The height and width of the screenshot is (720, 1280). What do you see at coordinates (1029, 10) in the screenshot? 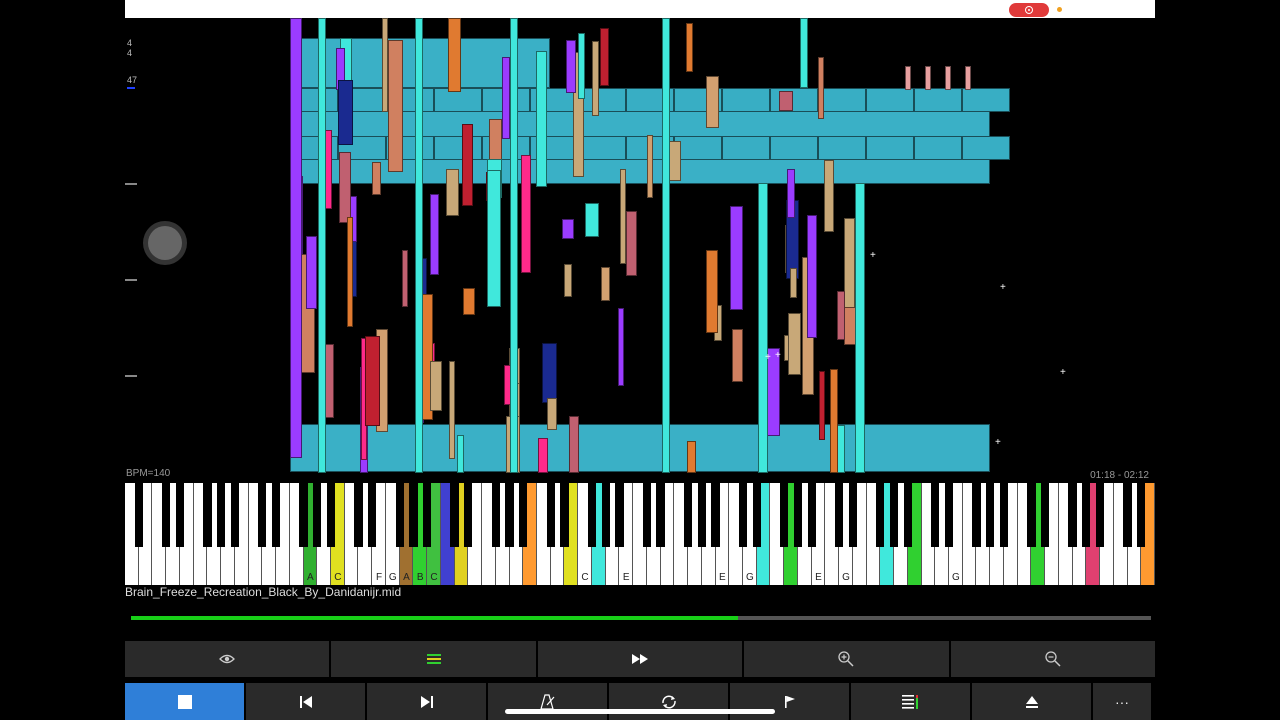
I see `screen-record-indicator` at bounding box center [1029, 10].